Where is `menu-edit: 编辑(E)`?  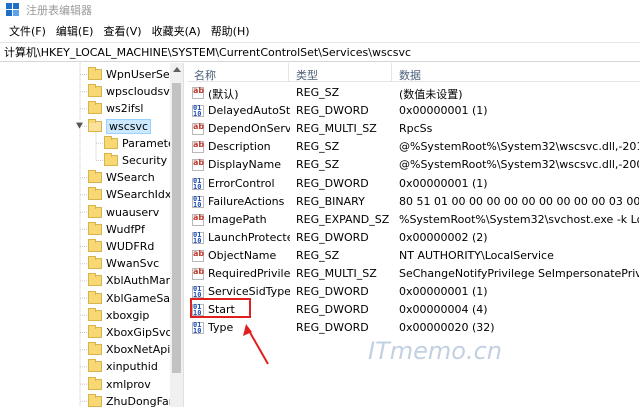
menu-edit: 编辑(E) is located at coordinates (75, 31).